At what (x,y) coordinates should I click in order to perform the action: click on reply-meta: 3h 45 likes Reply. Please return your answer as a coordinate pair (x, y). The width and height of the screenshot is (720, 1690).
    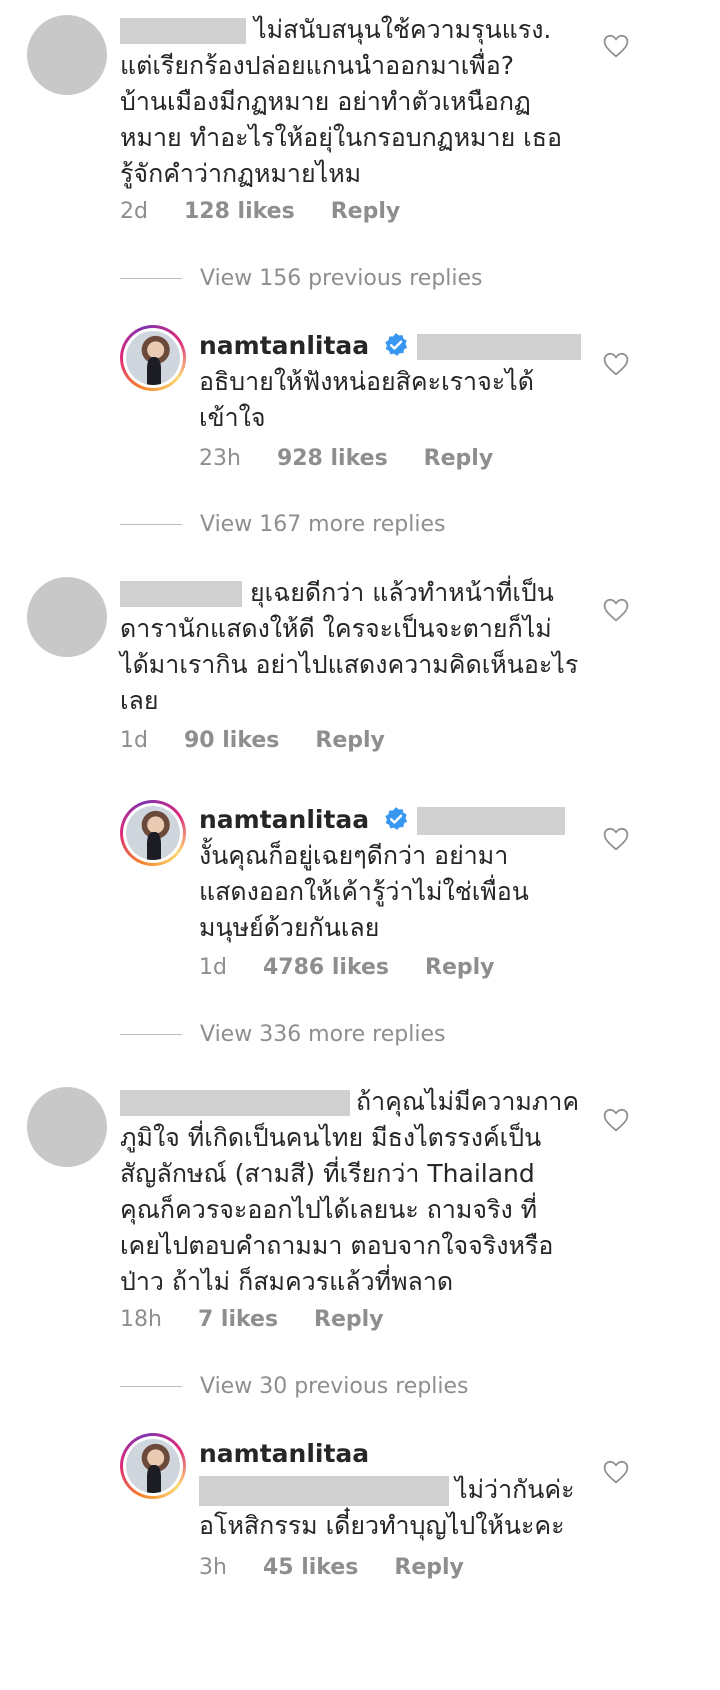
    Looking at the image, I should click on (349, 1567).